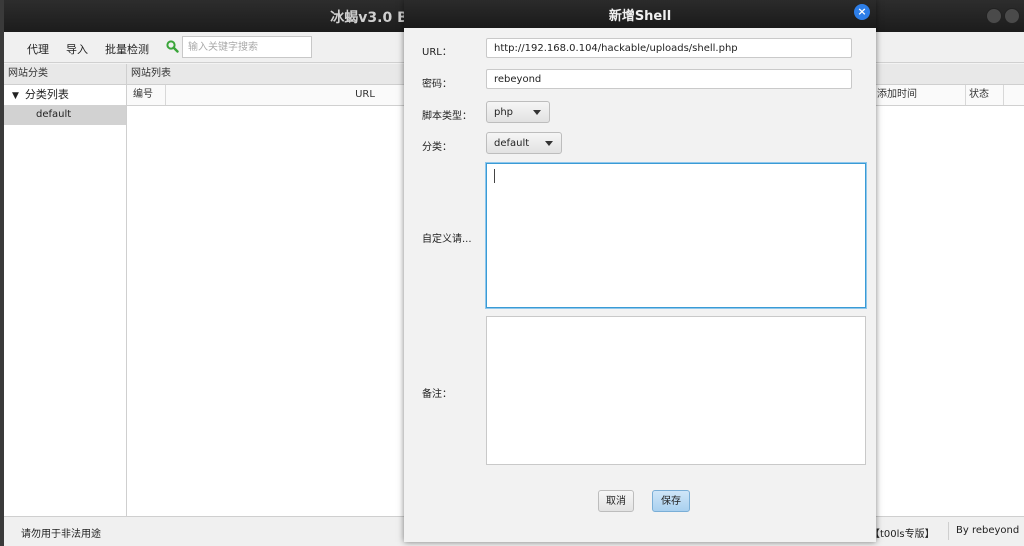 The height and width of the screenshot is (546, 1024). What do you see at coordinates (1012, 16) in the screenshot?
I see `close-window-button` at bounding box center [1012, 16].